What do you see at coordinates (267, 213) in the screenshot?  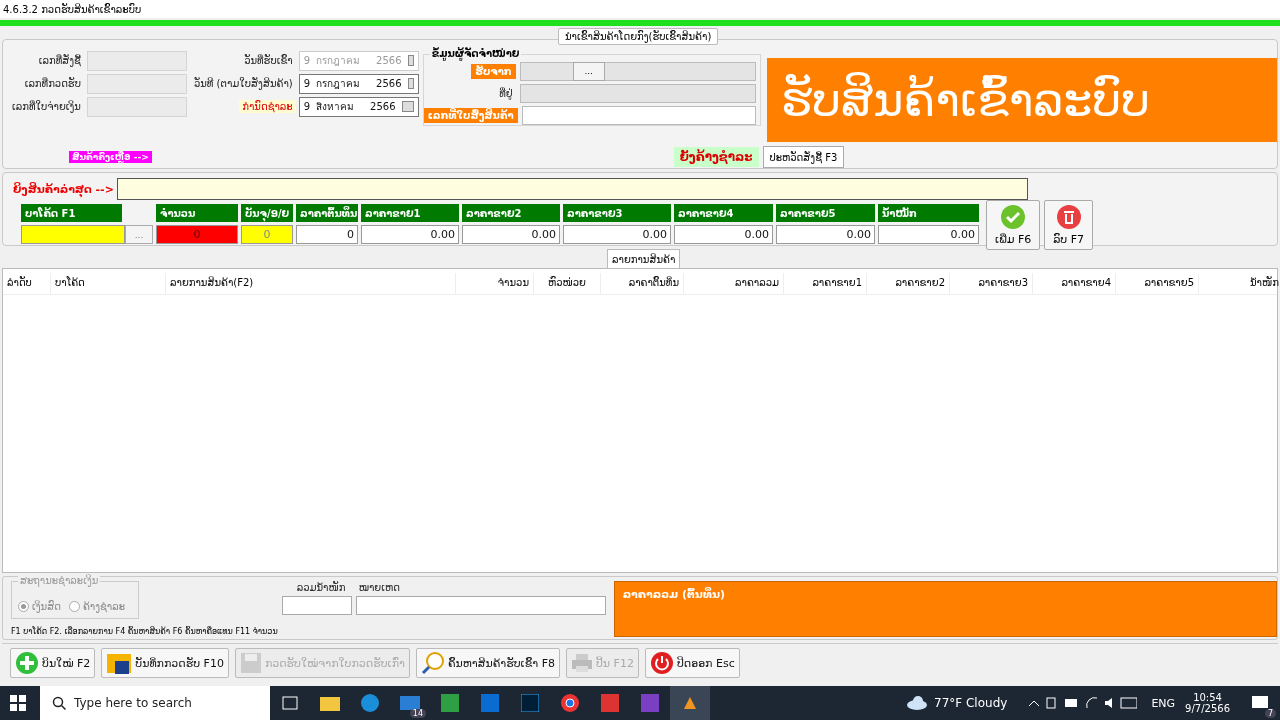 I see `column-header: ບັນຈຸ/ອ/ຍ` at bounding box center [267, 213].